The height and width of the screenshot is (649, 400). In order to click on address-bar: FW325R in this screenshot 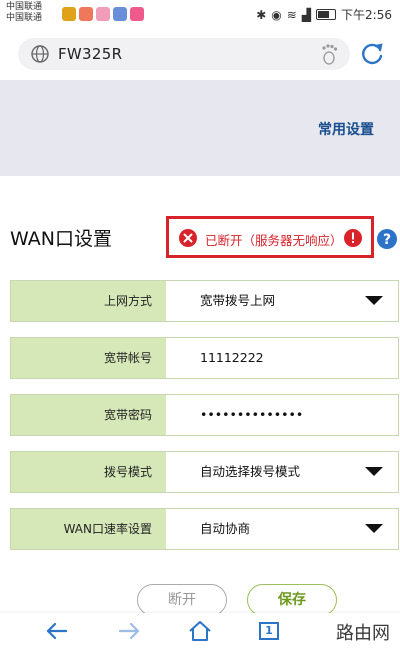, I will do `click(184, 54)`.